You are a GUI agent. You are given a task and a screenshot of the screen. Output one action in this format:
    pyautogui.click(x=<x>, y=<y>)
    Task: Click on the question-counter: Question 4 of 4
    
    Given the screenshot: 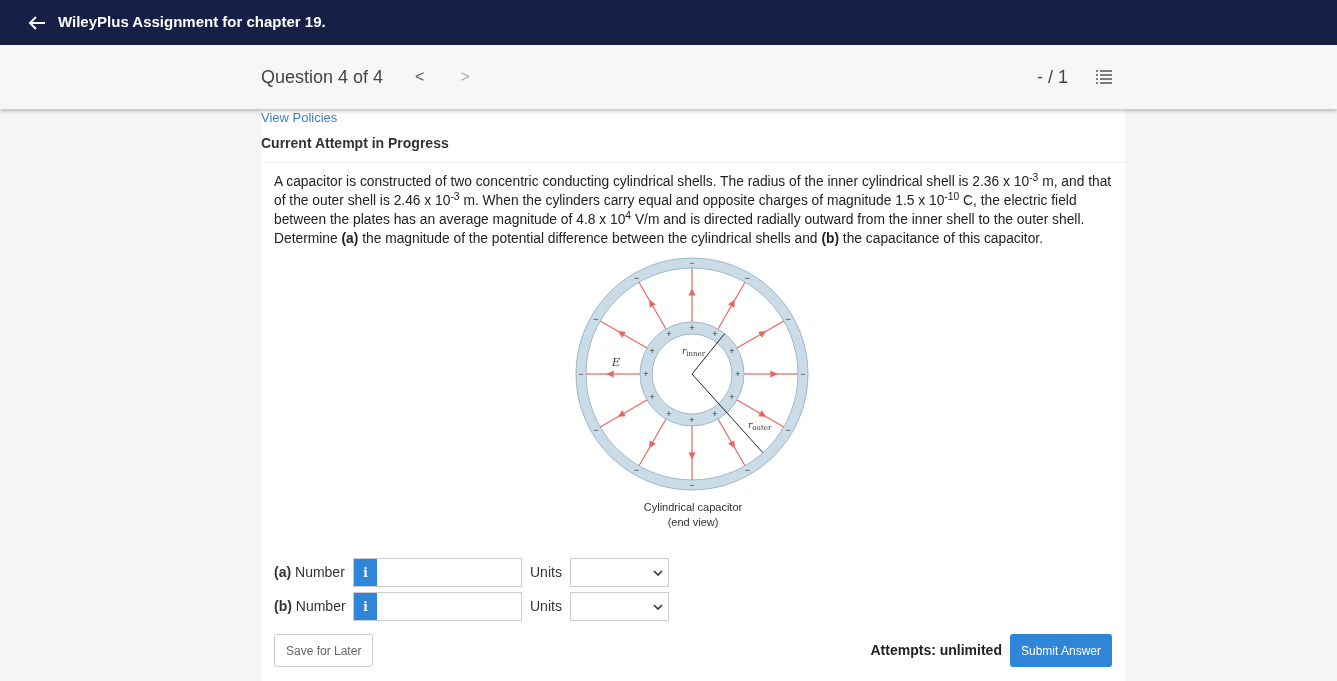 What is the action you would take?
    pyautogui.click(x=322, y=77)
    